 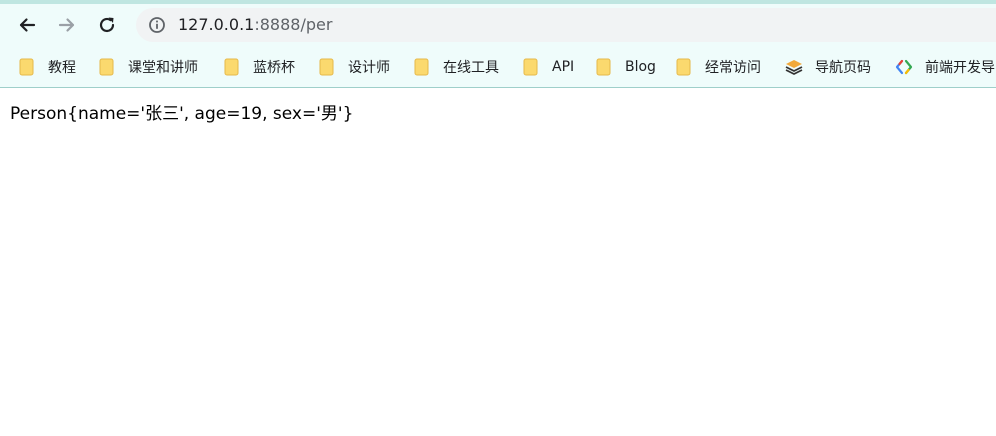 I want to click on bookmark-lanqiao-cup: 蓝桥杯, so click(x=259, y=67).